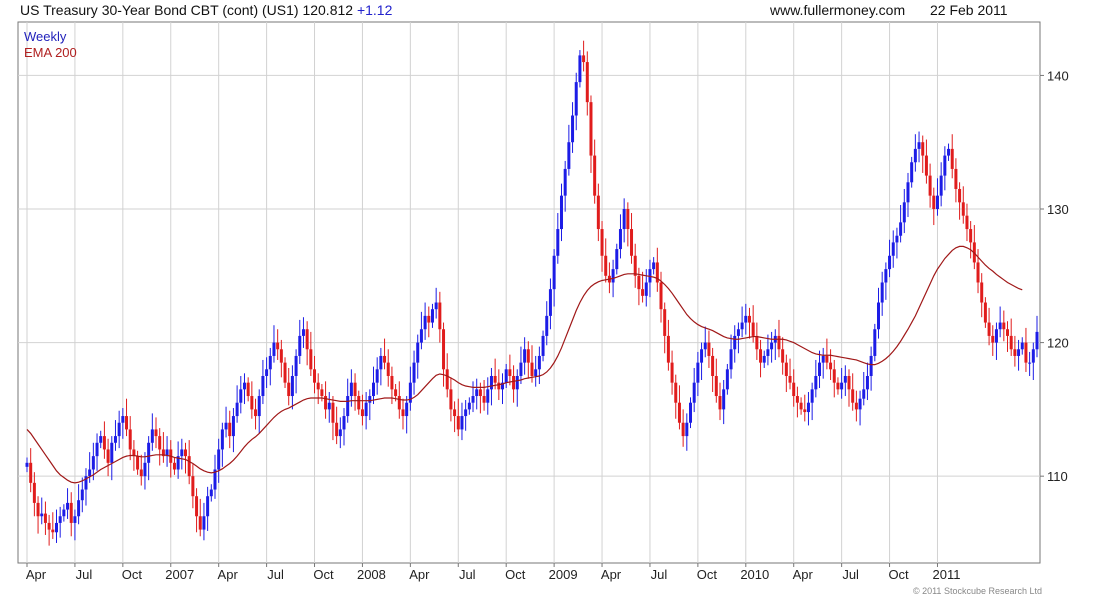 This screenshot has width=1100, height=600. Describe the element at coordinates (371, 574) in the screenshot. I see `x-tick-label: 2008` at that location.